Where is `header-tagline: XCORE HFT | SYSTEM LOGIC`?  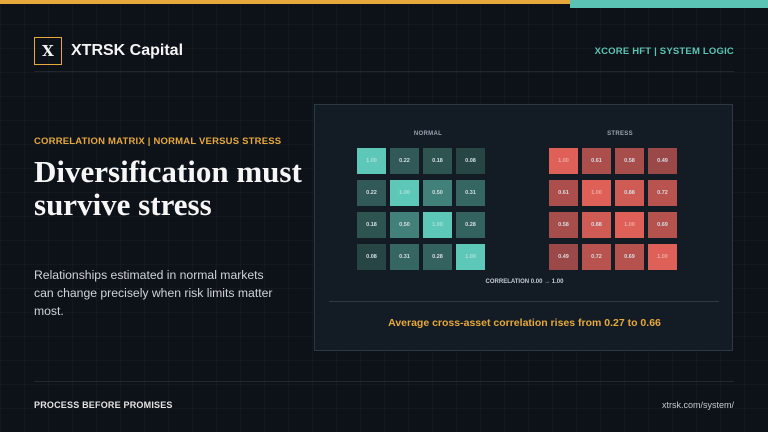 header-tagline: XCORE HFT | SYSTEM LOGIC is located at coordinates (664, 51).